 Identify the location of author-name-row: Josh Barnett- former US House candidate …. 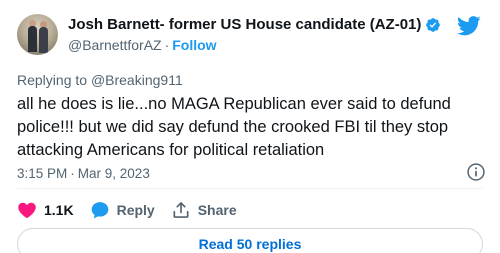
(254, 25).